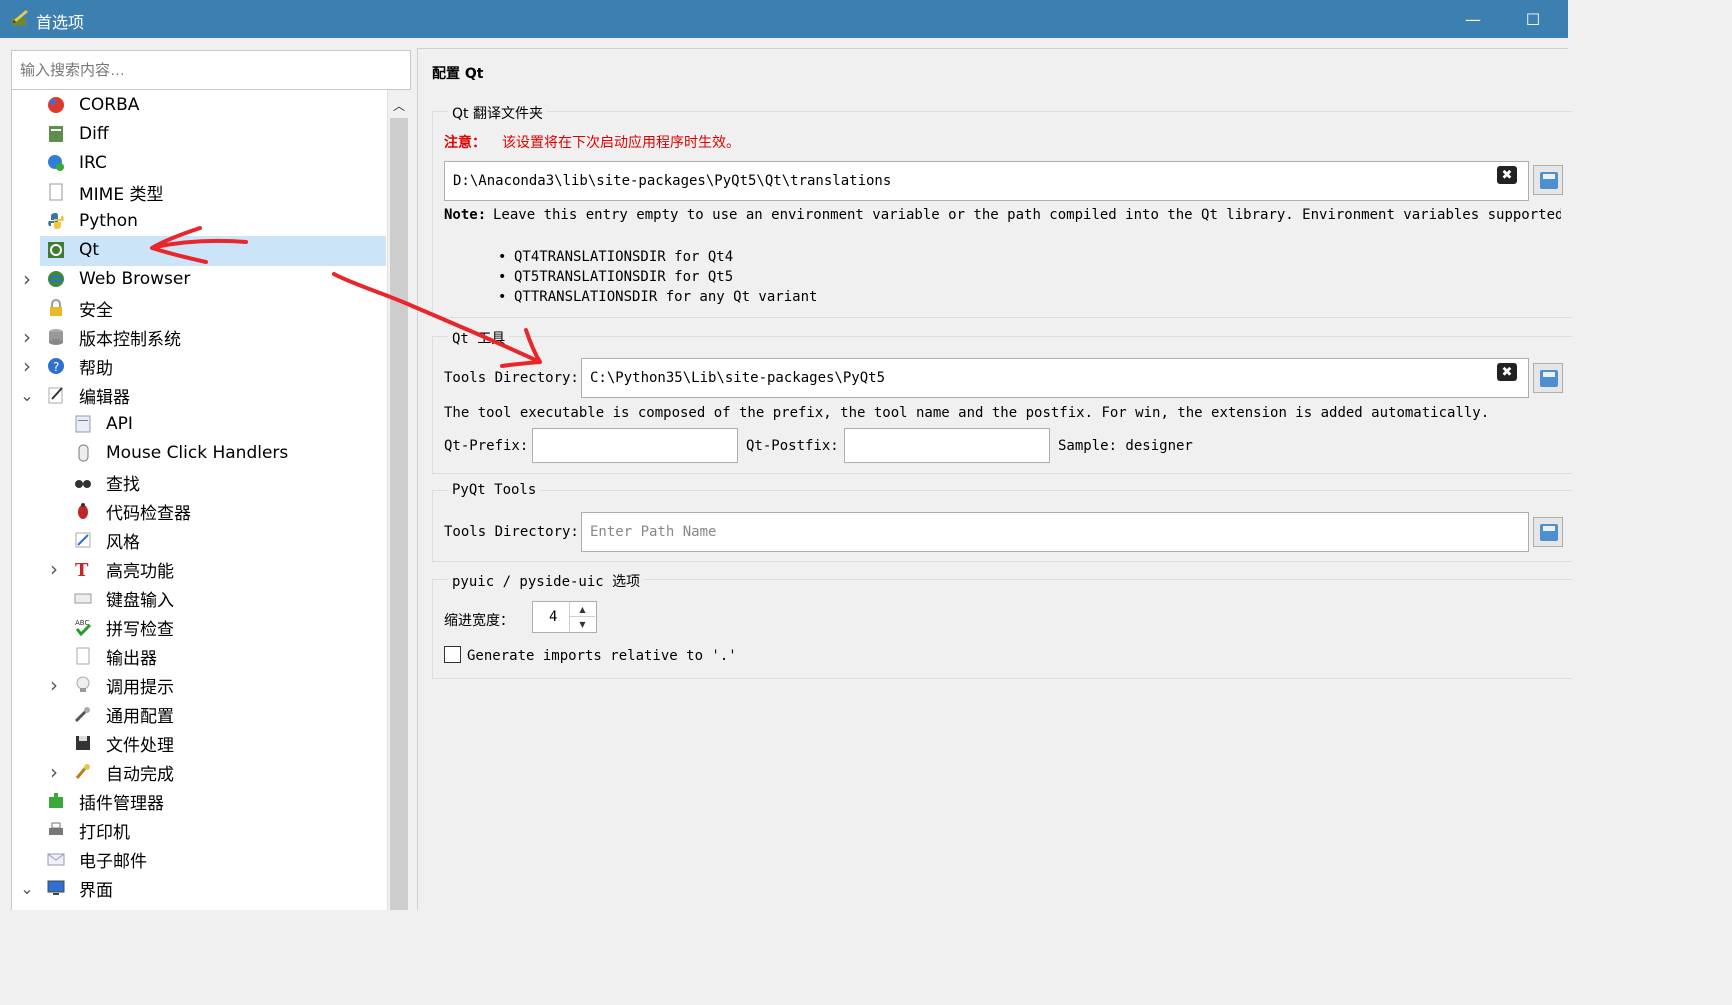 Image resolution: width=1732 pixels, height=1005 pixels. I want to click on tree-item-label: Qt, so click(89, 250).